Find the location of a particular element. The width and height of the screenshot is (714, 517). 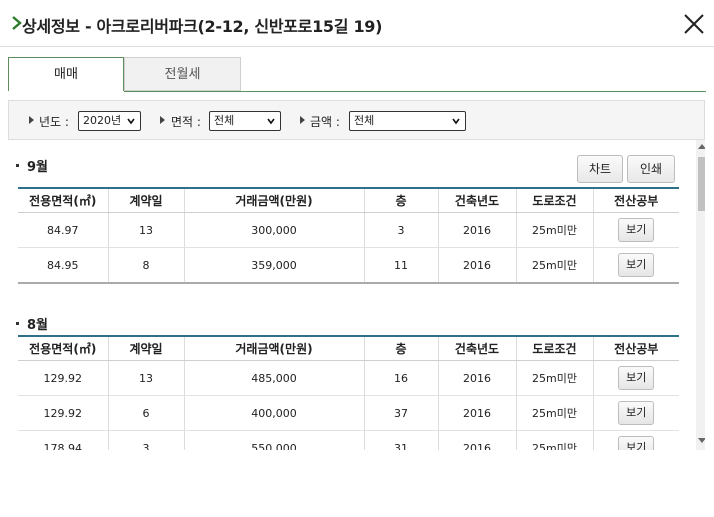

filter-bar: 년도 : 2020년 면적 : 전체 금액 : 전체 is located at coordinates (356, 120).